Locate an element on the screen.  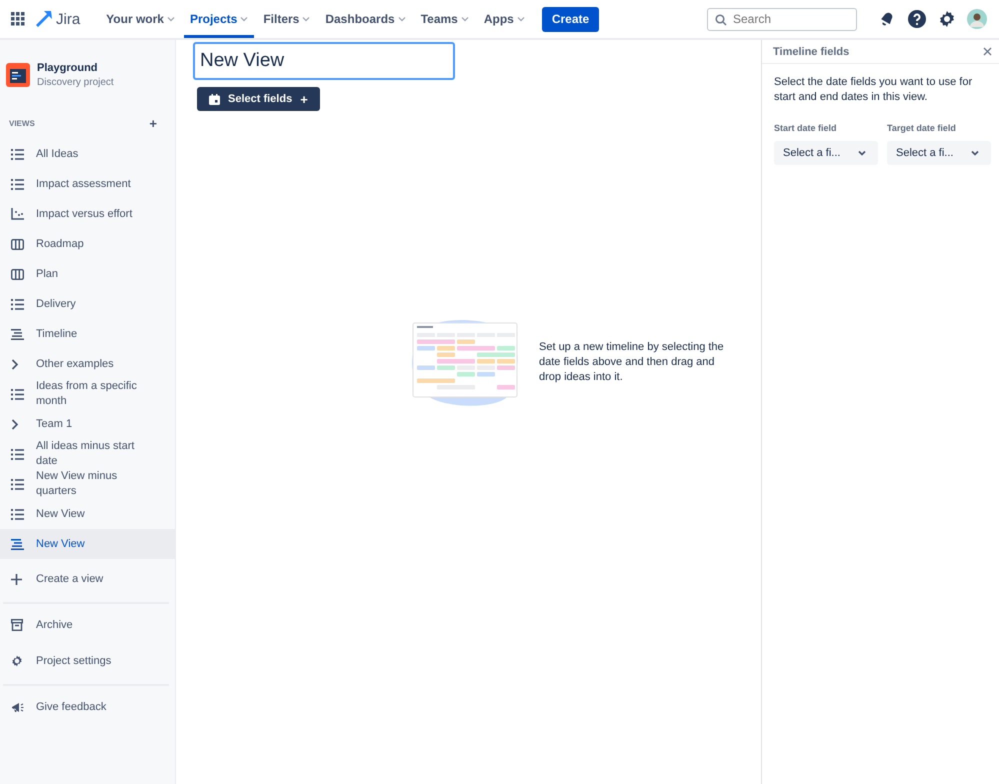
project-type: Discovery project is located at coordinates (75, 82).